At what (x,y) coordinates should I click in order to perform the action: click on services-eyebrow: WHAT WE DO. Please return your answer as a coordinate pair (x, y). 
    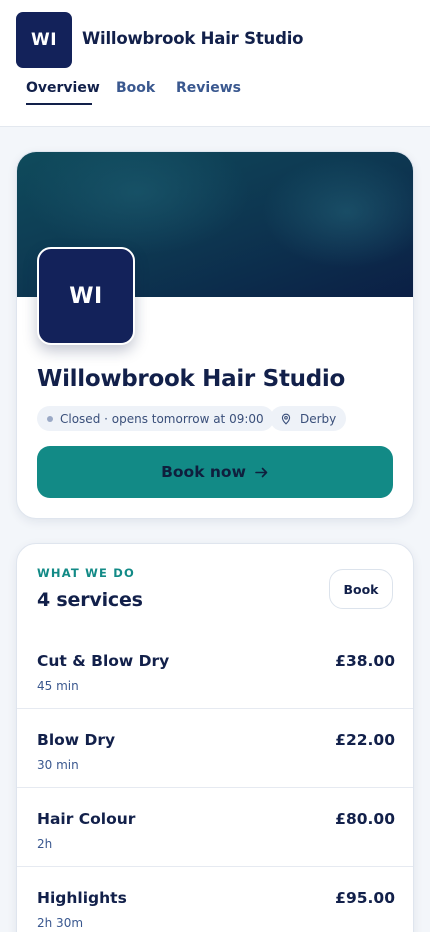
    Looking at the image, I should click on (86, 573).